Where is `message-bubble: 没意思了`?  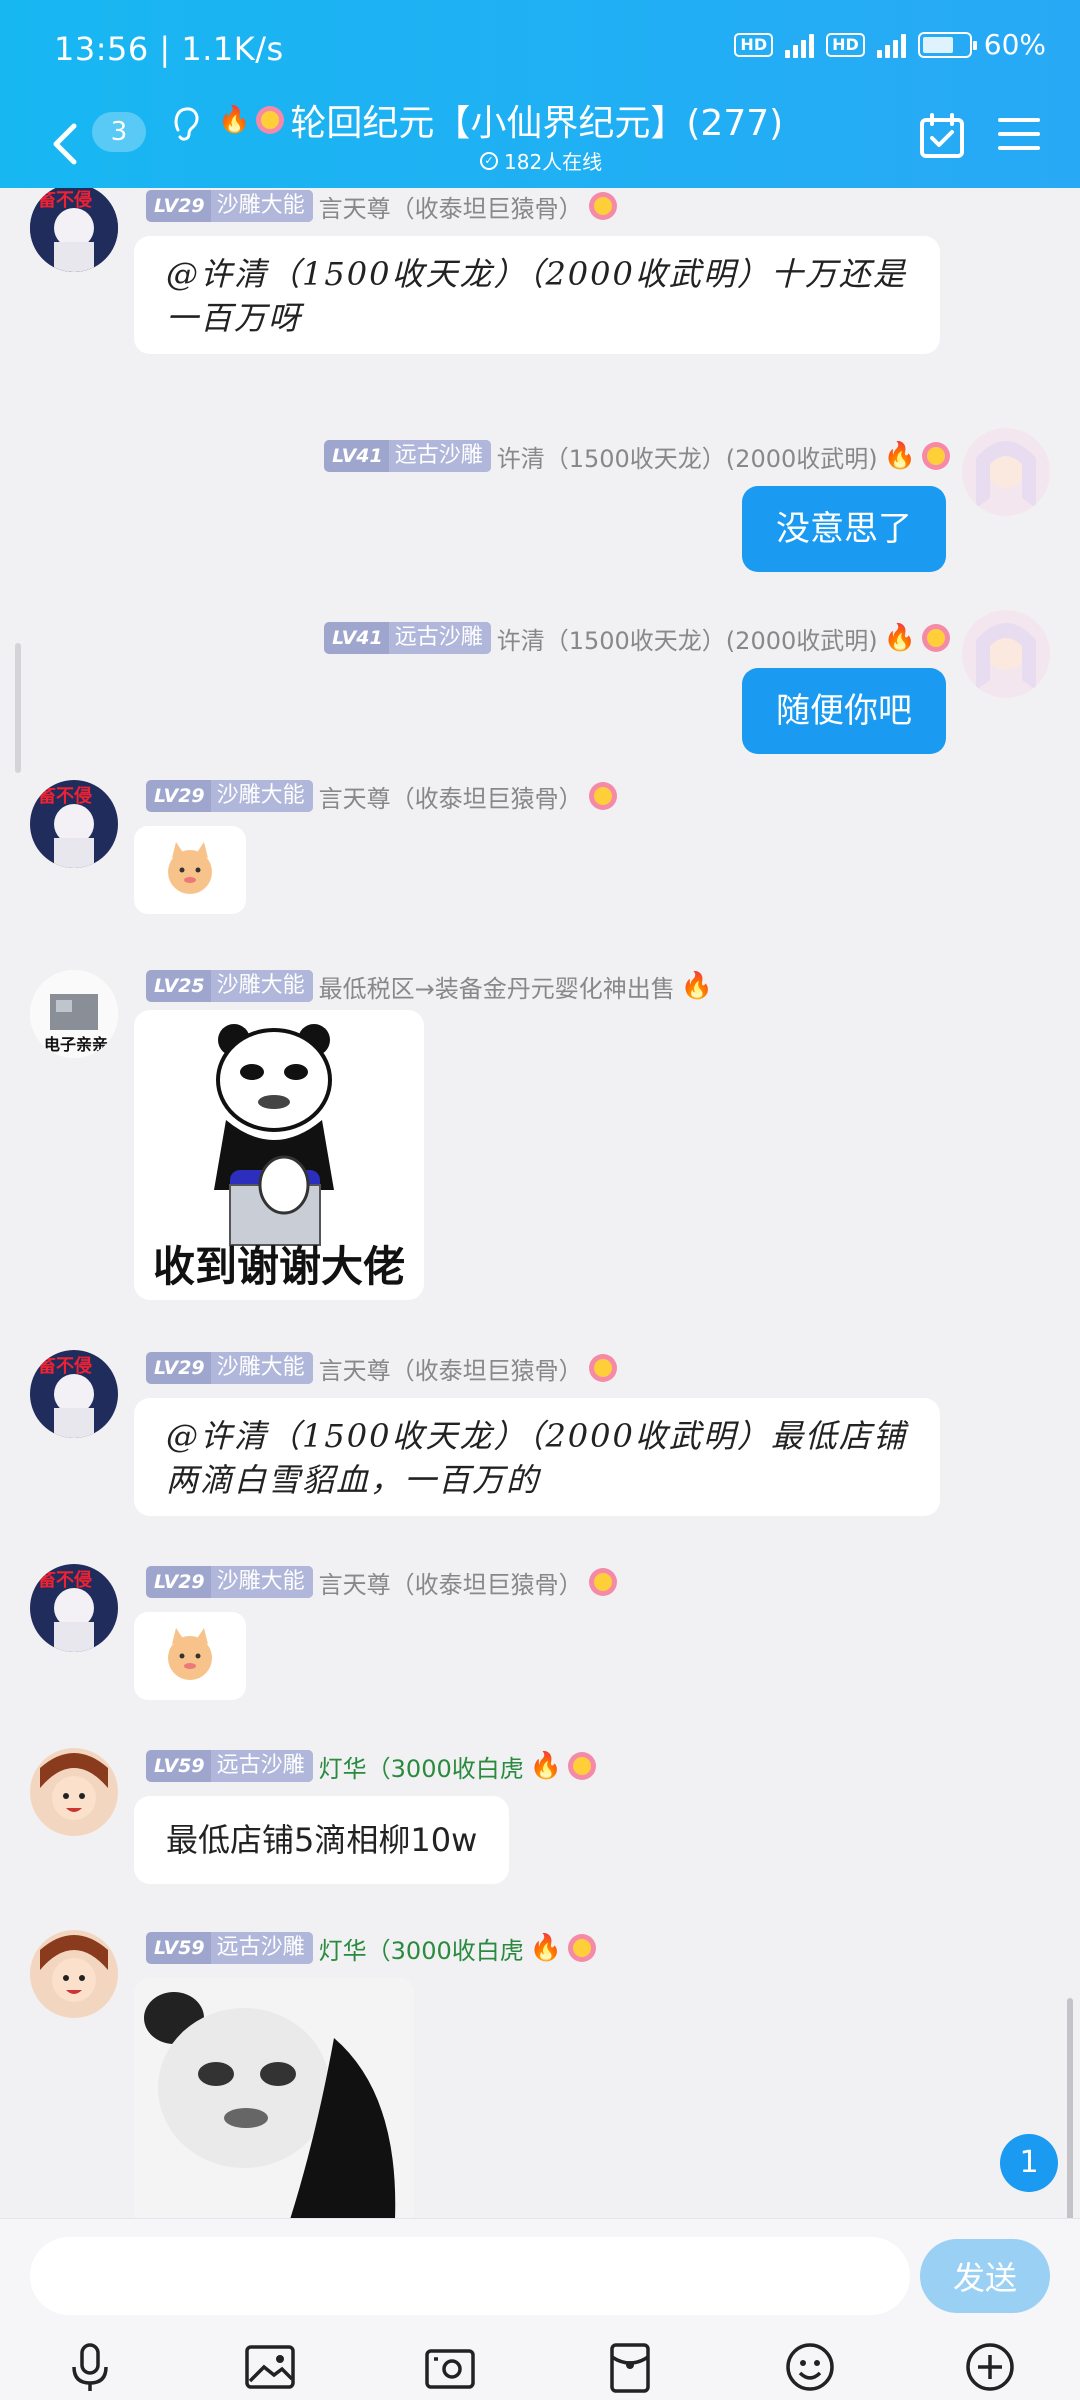 message-bubble: 没意思了 is located at coordinates (844, 529).